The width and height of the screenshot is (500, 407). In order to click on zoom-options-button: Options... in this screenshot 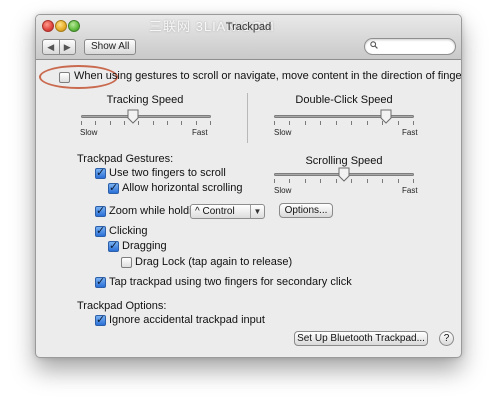, I will do `click(306, 210)`.